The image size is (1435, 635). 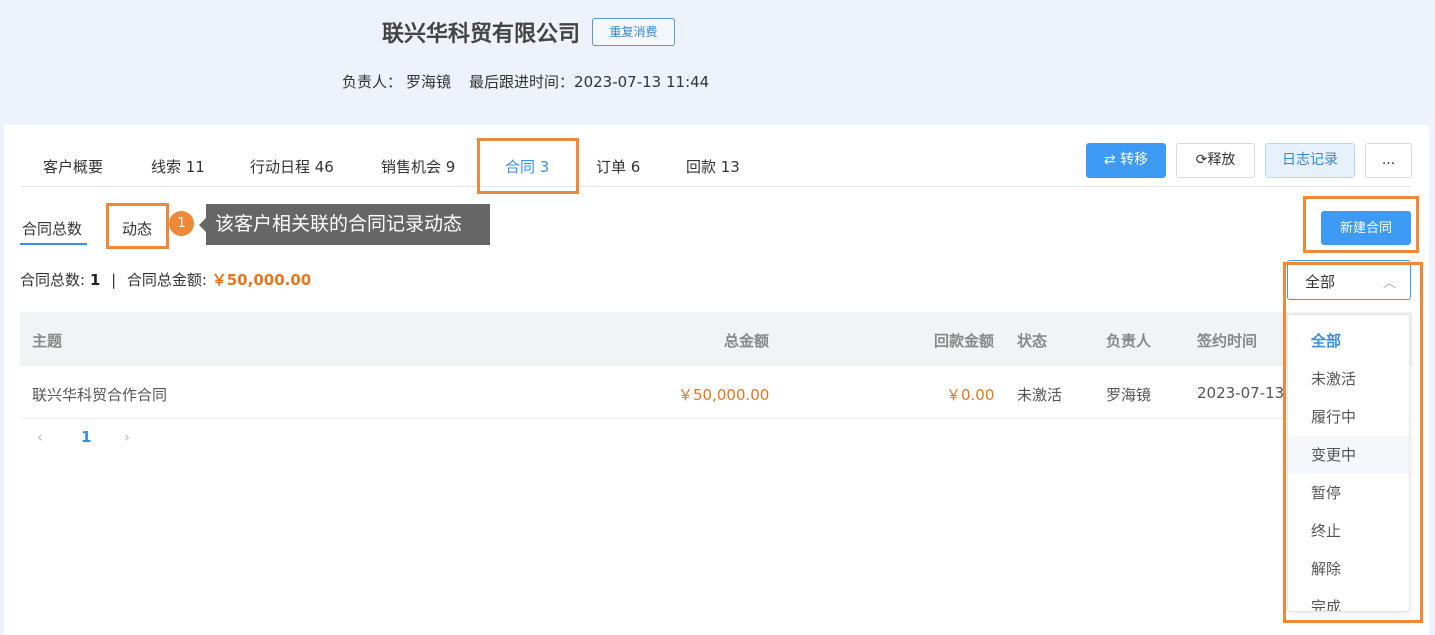 What do you see at coordinates (642, 82) in the screenshot?
I see `last-follow-time: 2023-07-13 11:44` at bounding box center [642, 82].